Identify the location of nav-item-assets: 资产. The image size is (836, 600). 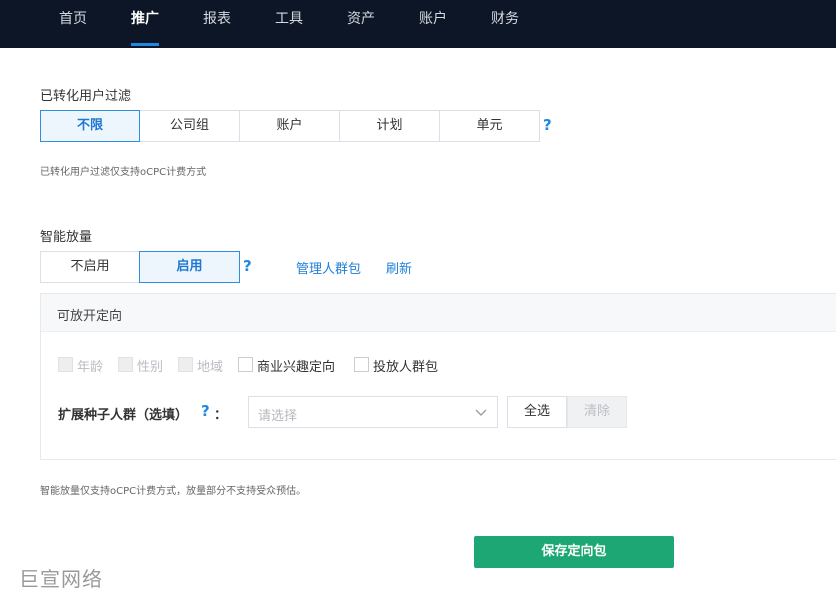
(361, 24).